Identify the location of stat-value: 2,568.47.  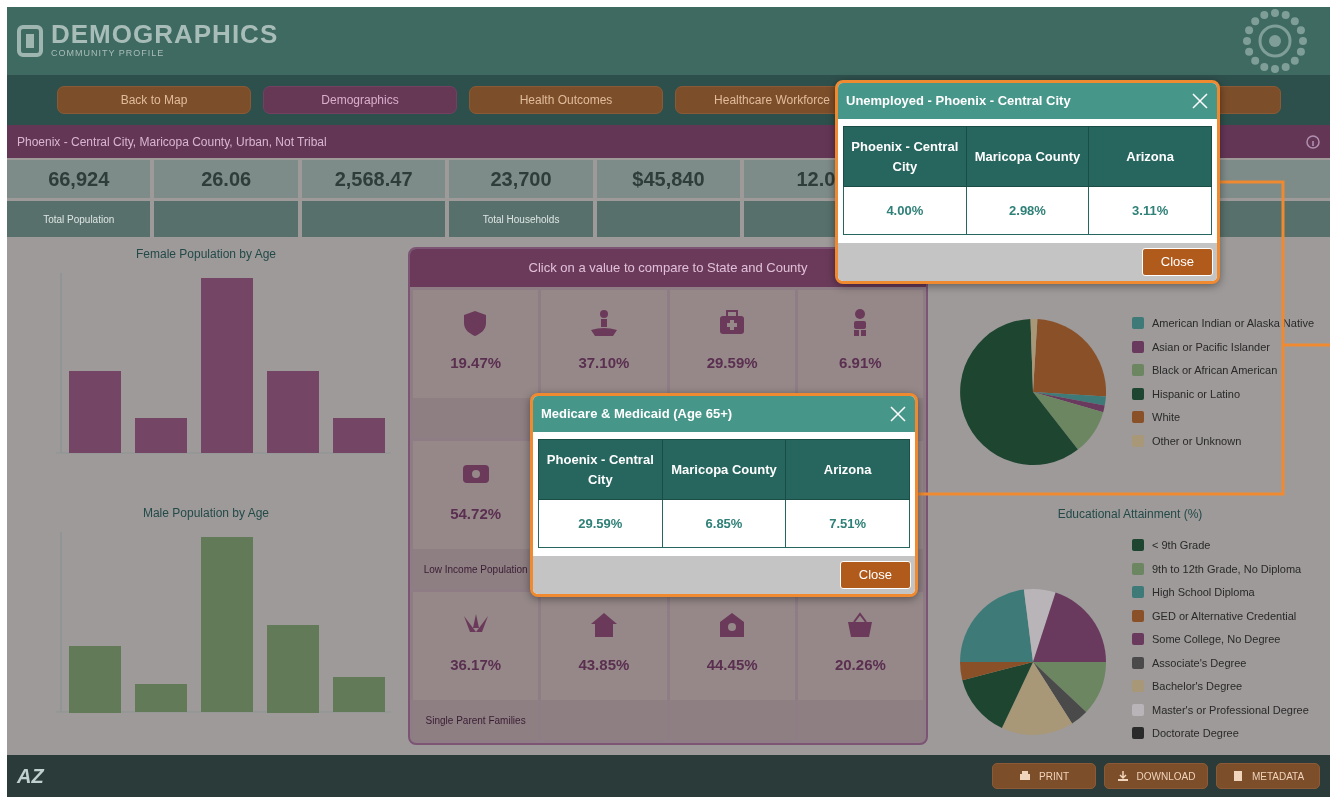
(373, 179).